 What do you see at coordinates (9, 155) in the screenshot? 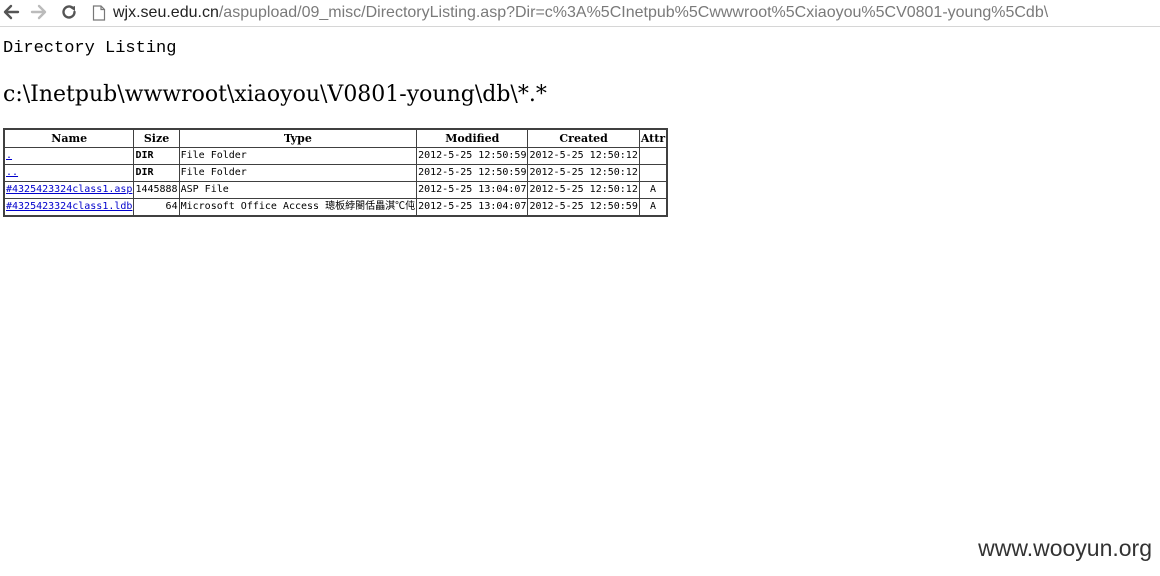
I see `file-link: .` at bounding box center [9, 155].